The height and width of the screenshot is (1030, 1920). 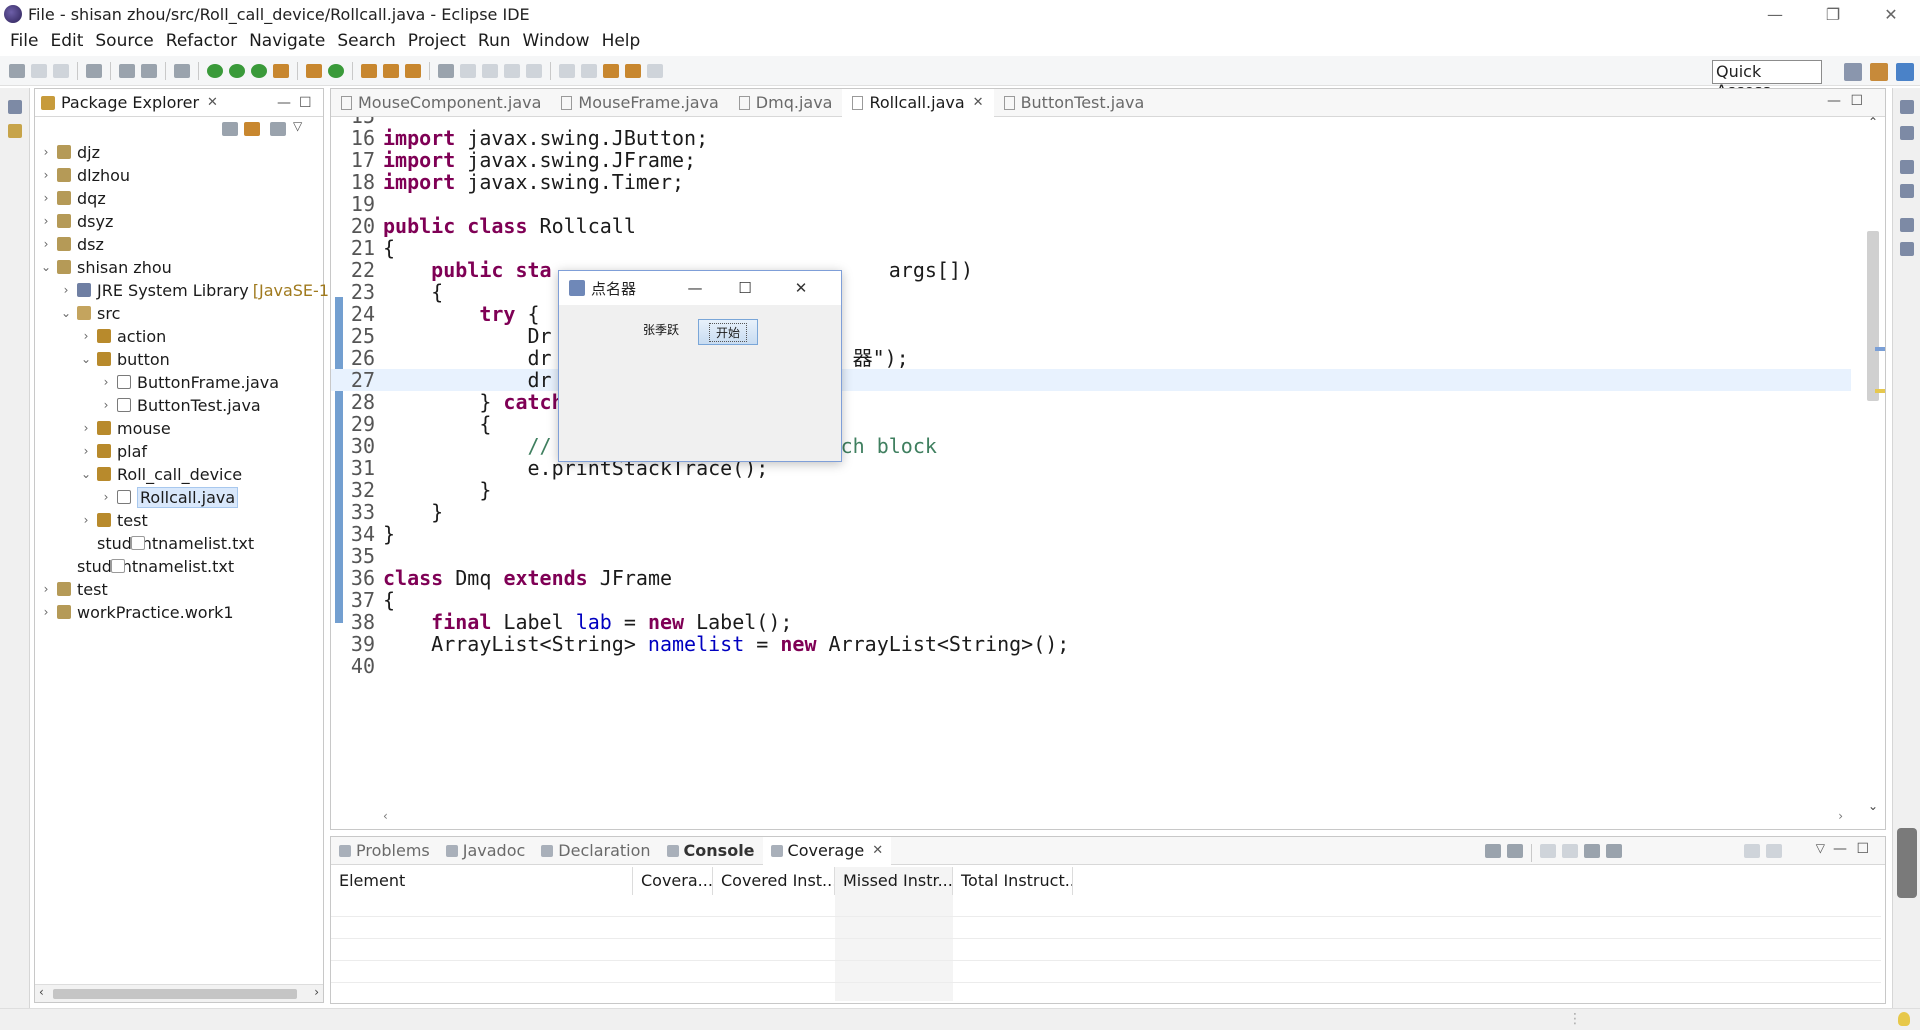 What do you see at coordinates (1074, 103) in the screenshot?
I see `editor-tab: ButtonTest.java` at bounding box center [1074, 103].